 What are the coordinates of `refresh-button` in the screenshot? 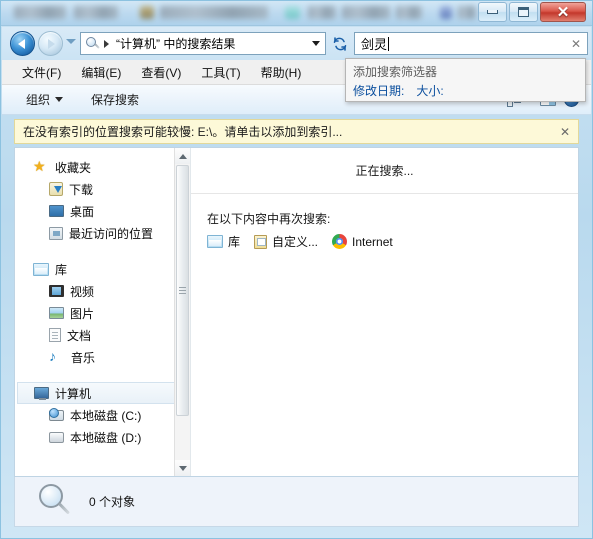 It's located at (340, 43).